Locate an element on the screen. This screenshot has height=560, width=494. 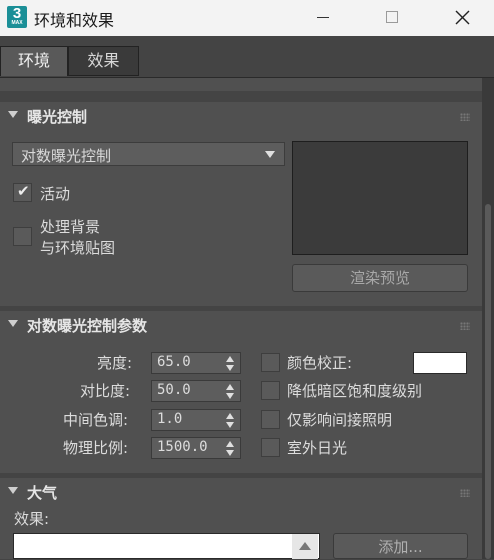
process-background-label-line1: 处理背景 is located at coordinates (70, 227).